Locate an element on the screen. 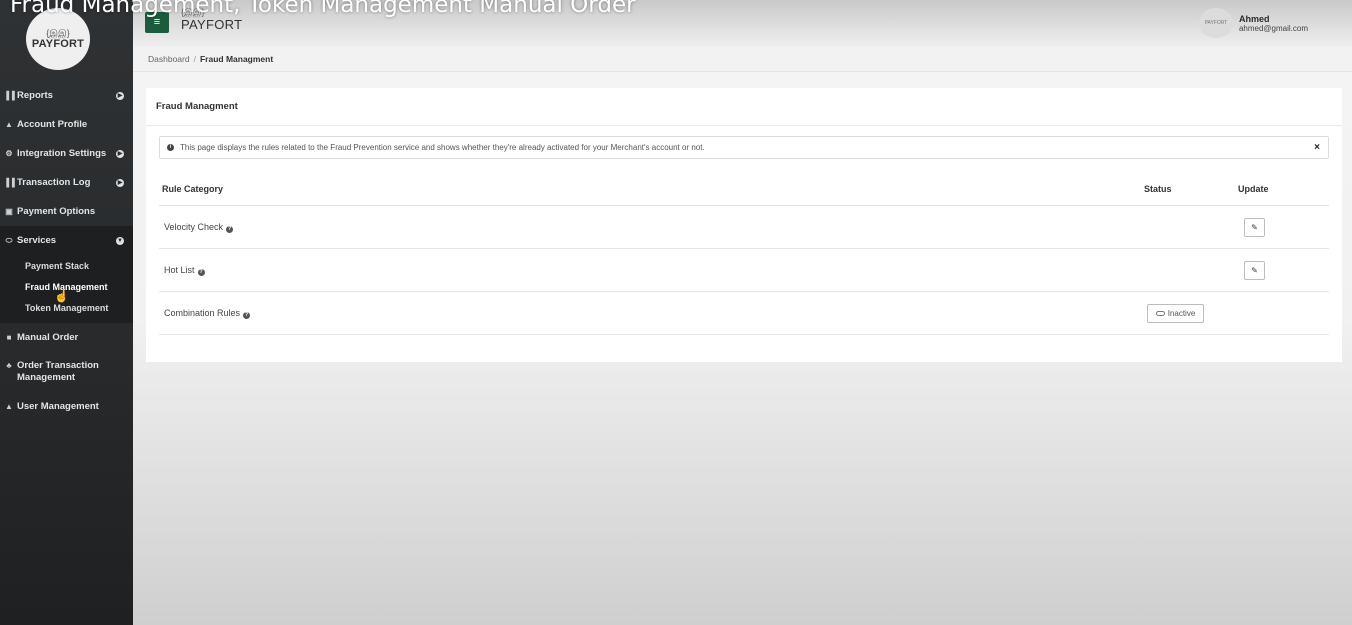  sidebar-item-order-transaction-management: ♣ Order Transaction Management is located at coordinates (66, 372).